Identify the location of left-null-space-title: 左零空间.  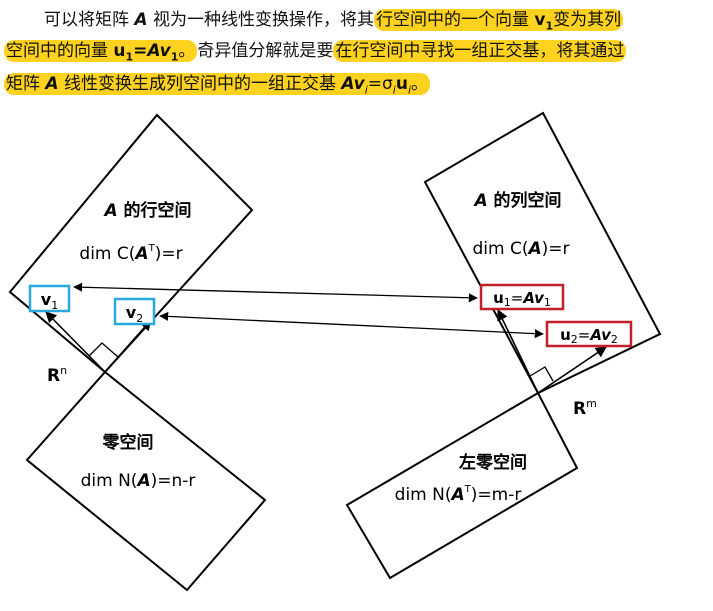
(493, 462).